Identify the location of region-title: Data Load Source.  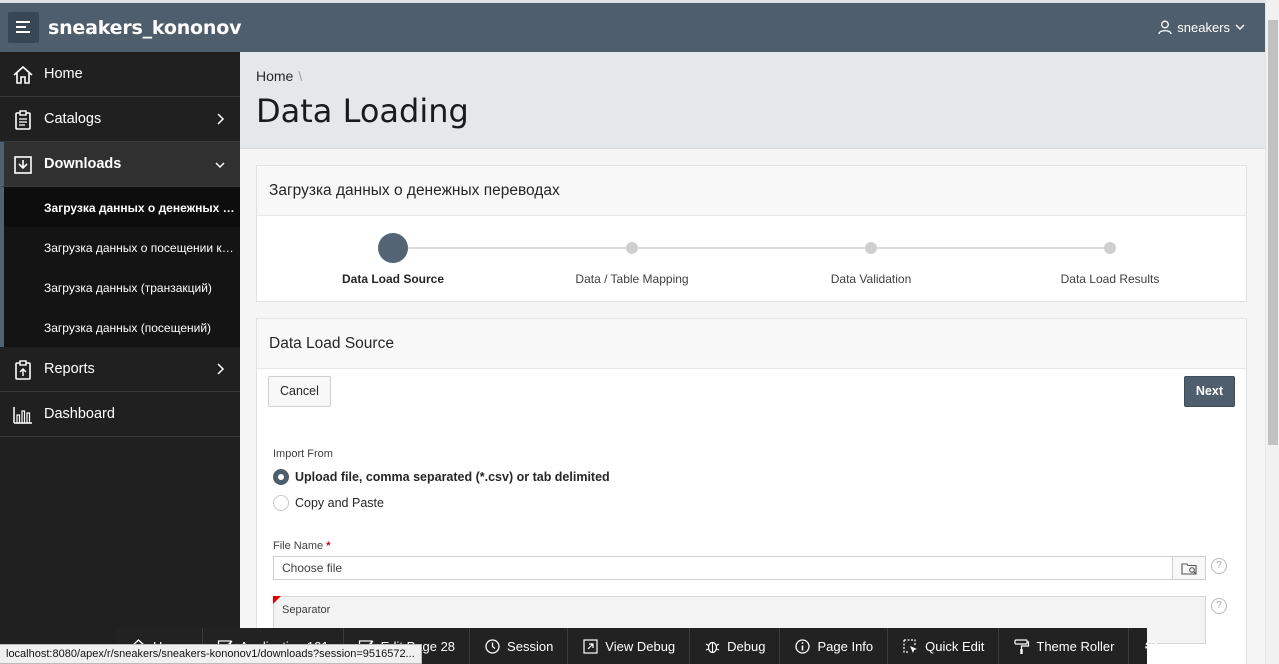
(751, 344).